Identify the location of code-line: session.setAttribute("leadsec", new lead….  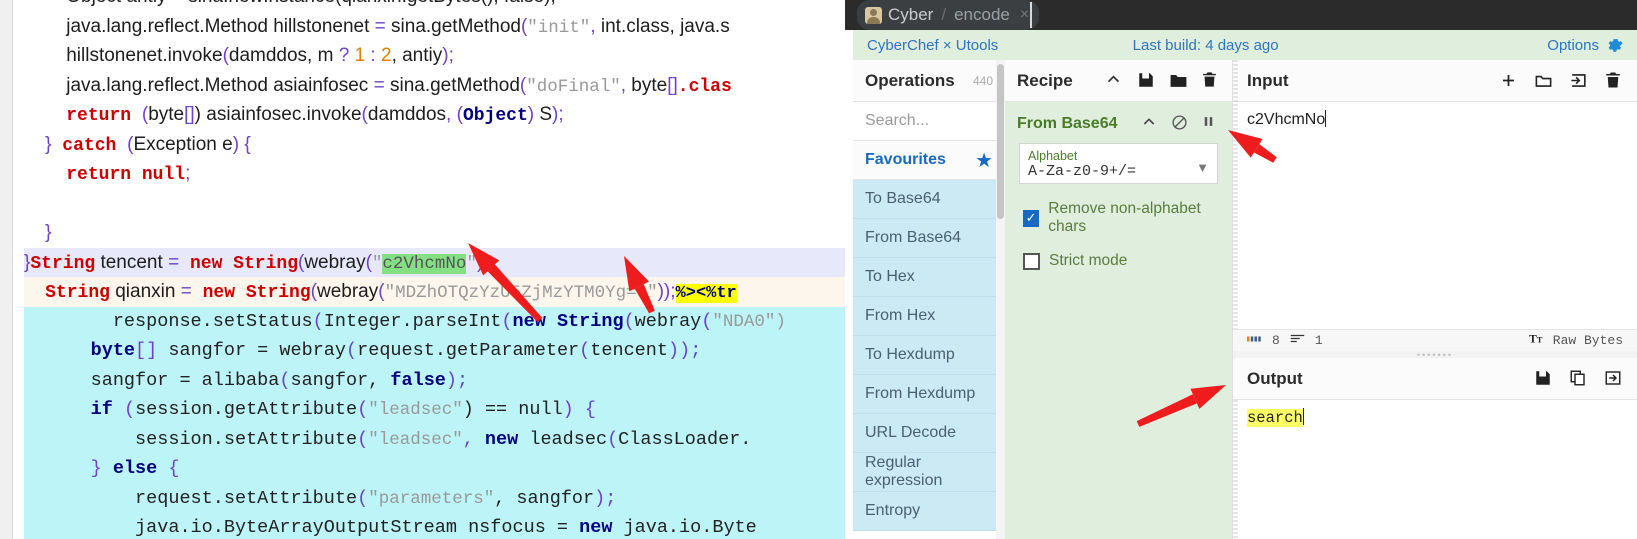
(441, 439).